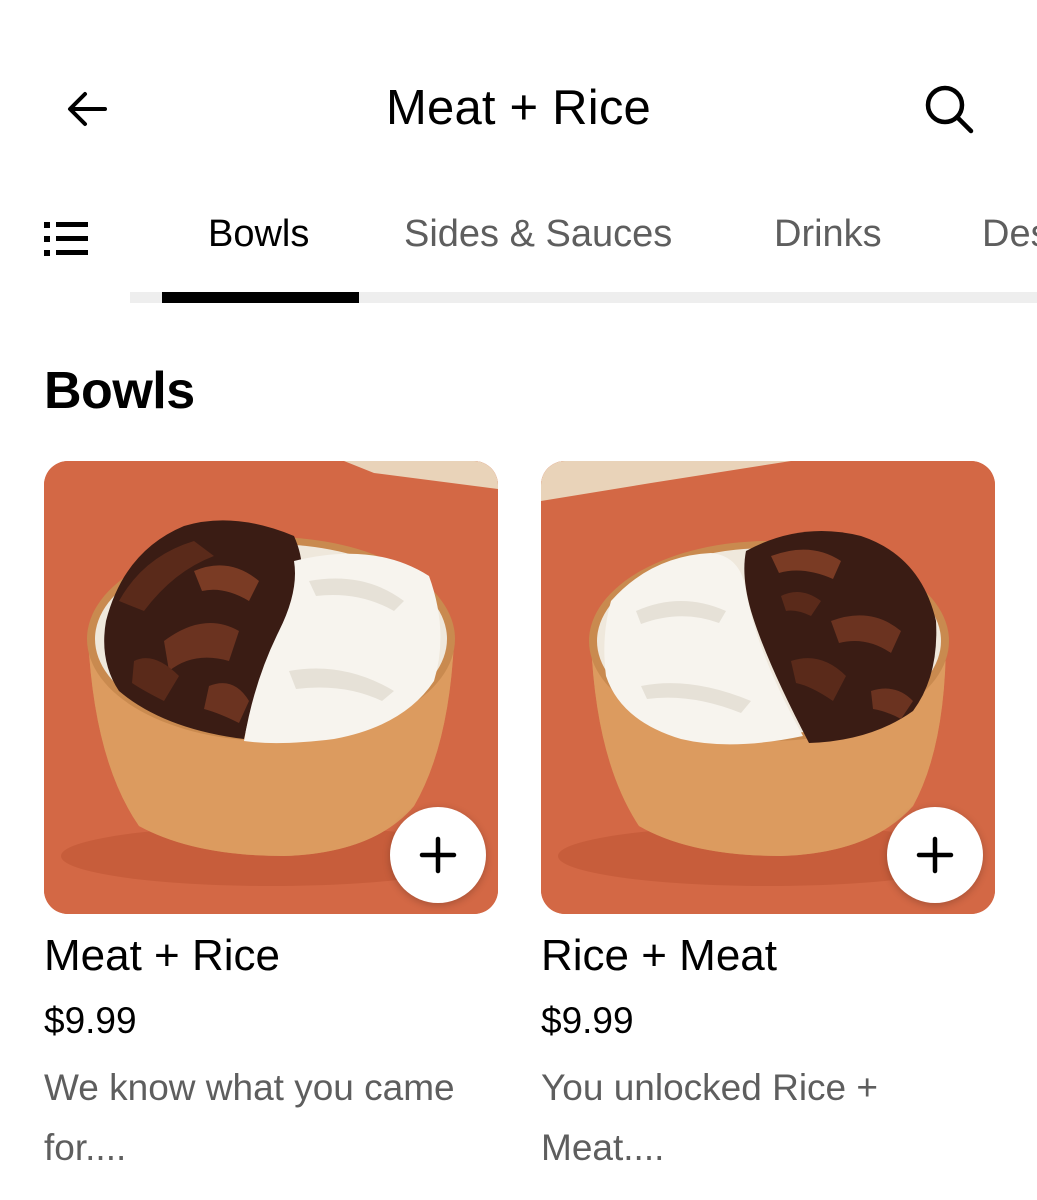  I want to click on menu-item-name: Rice + Meat, so click(659, 956).